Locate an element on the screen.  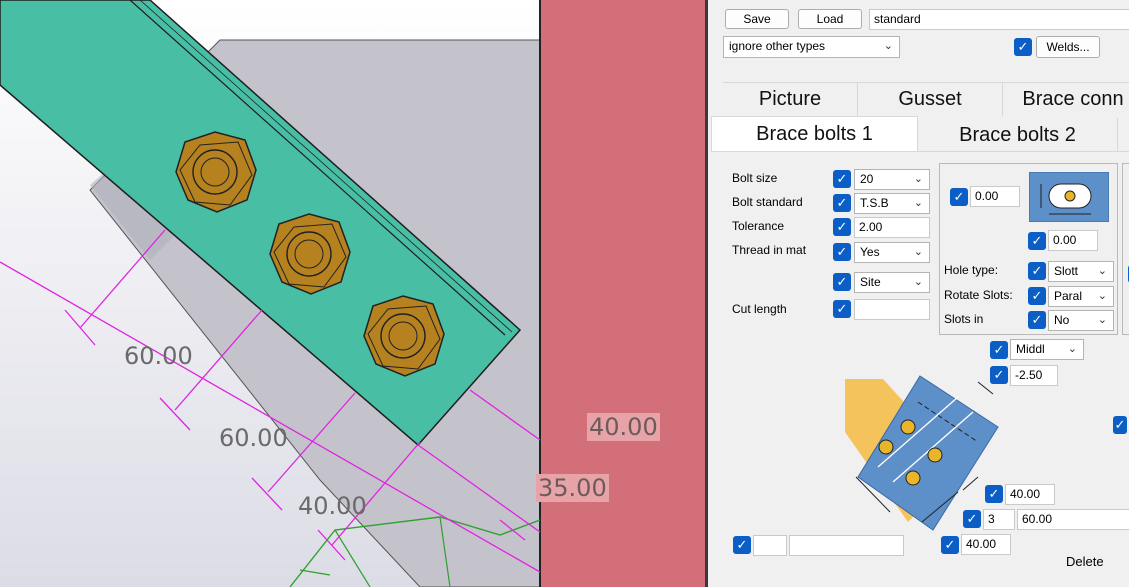
position-select: Middl ⌄ is located at coordinates (1047, 349).